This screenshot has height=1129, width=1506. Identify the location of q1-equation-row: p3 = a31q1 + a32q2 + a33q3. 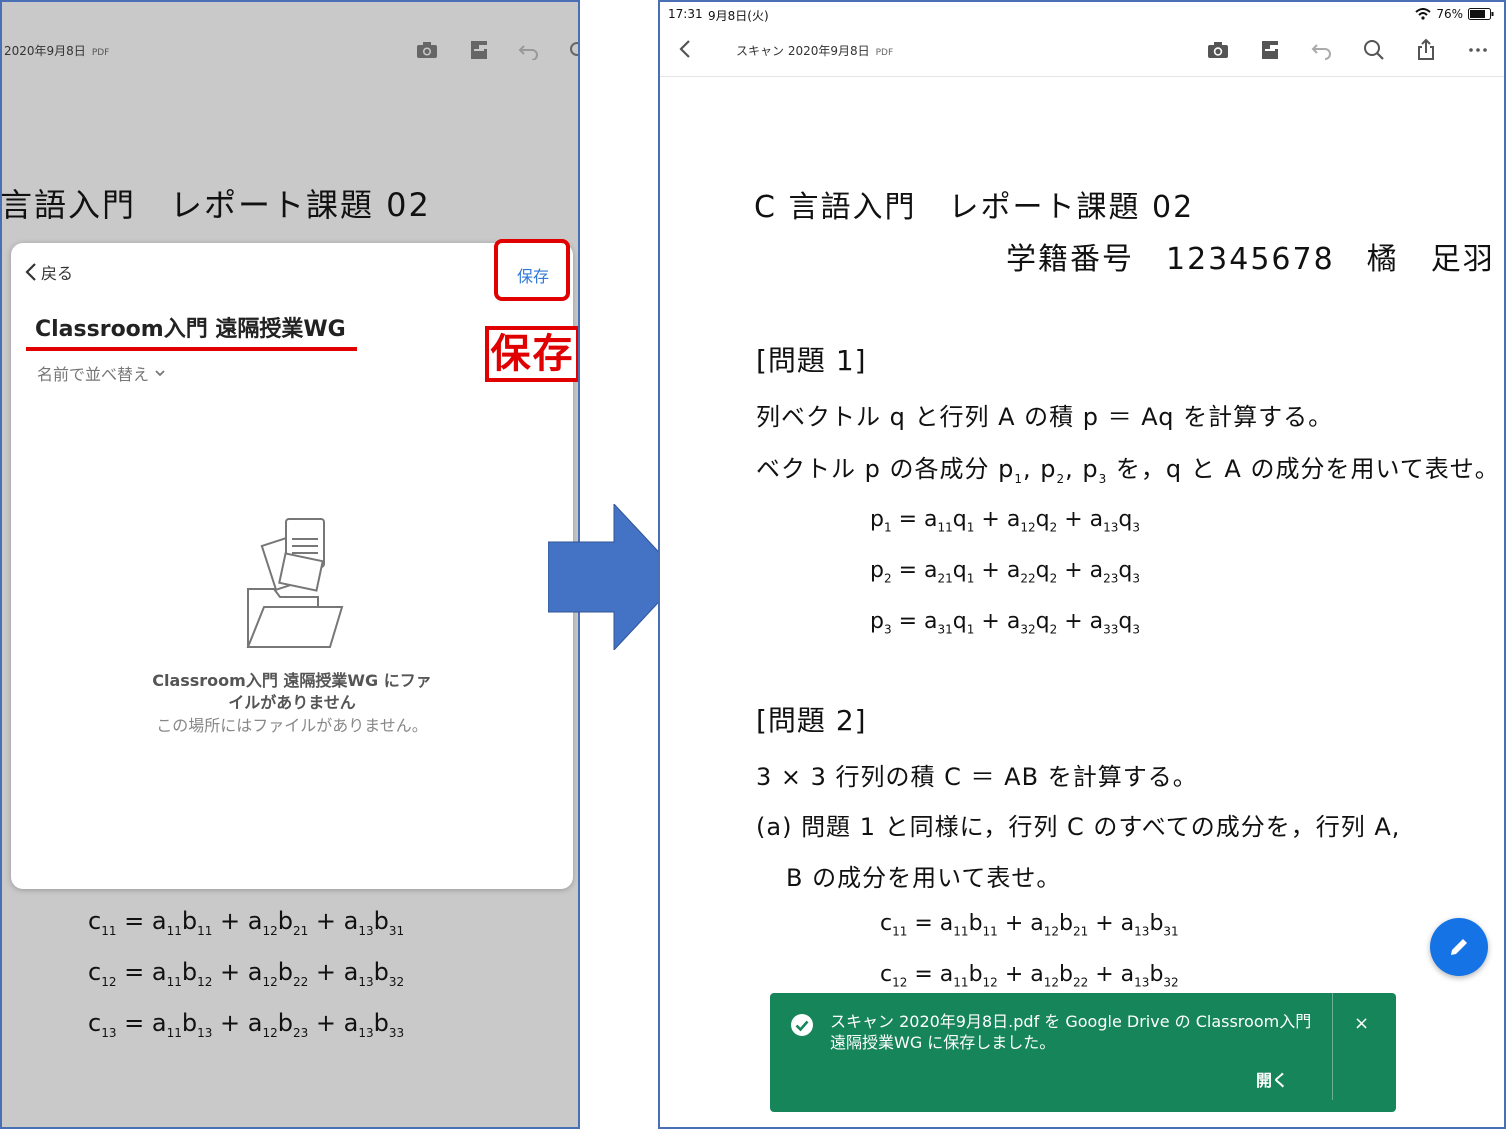
(1005, 623).